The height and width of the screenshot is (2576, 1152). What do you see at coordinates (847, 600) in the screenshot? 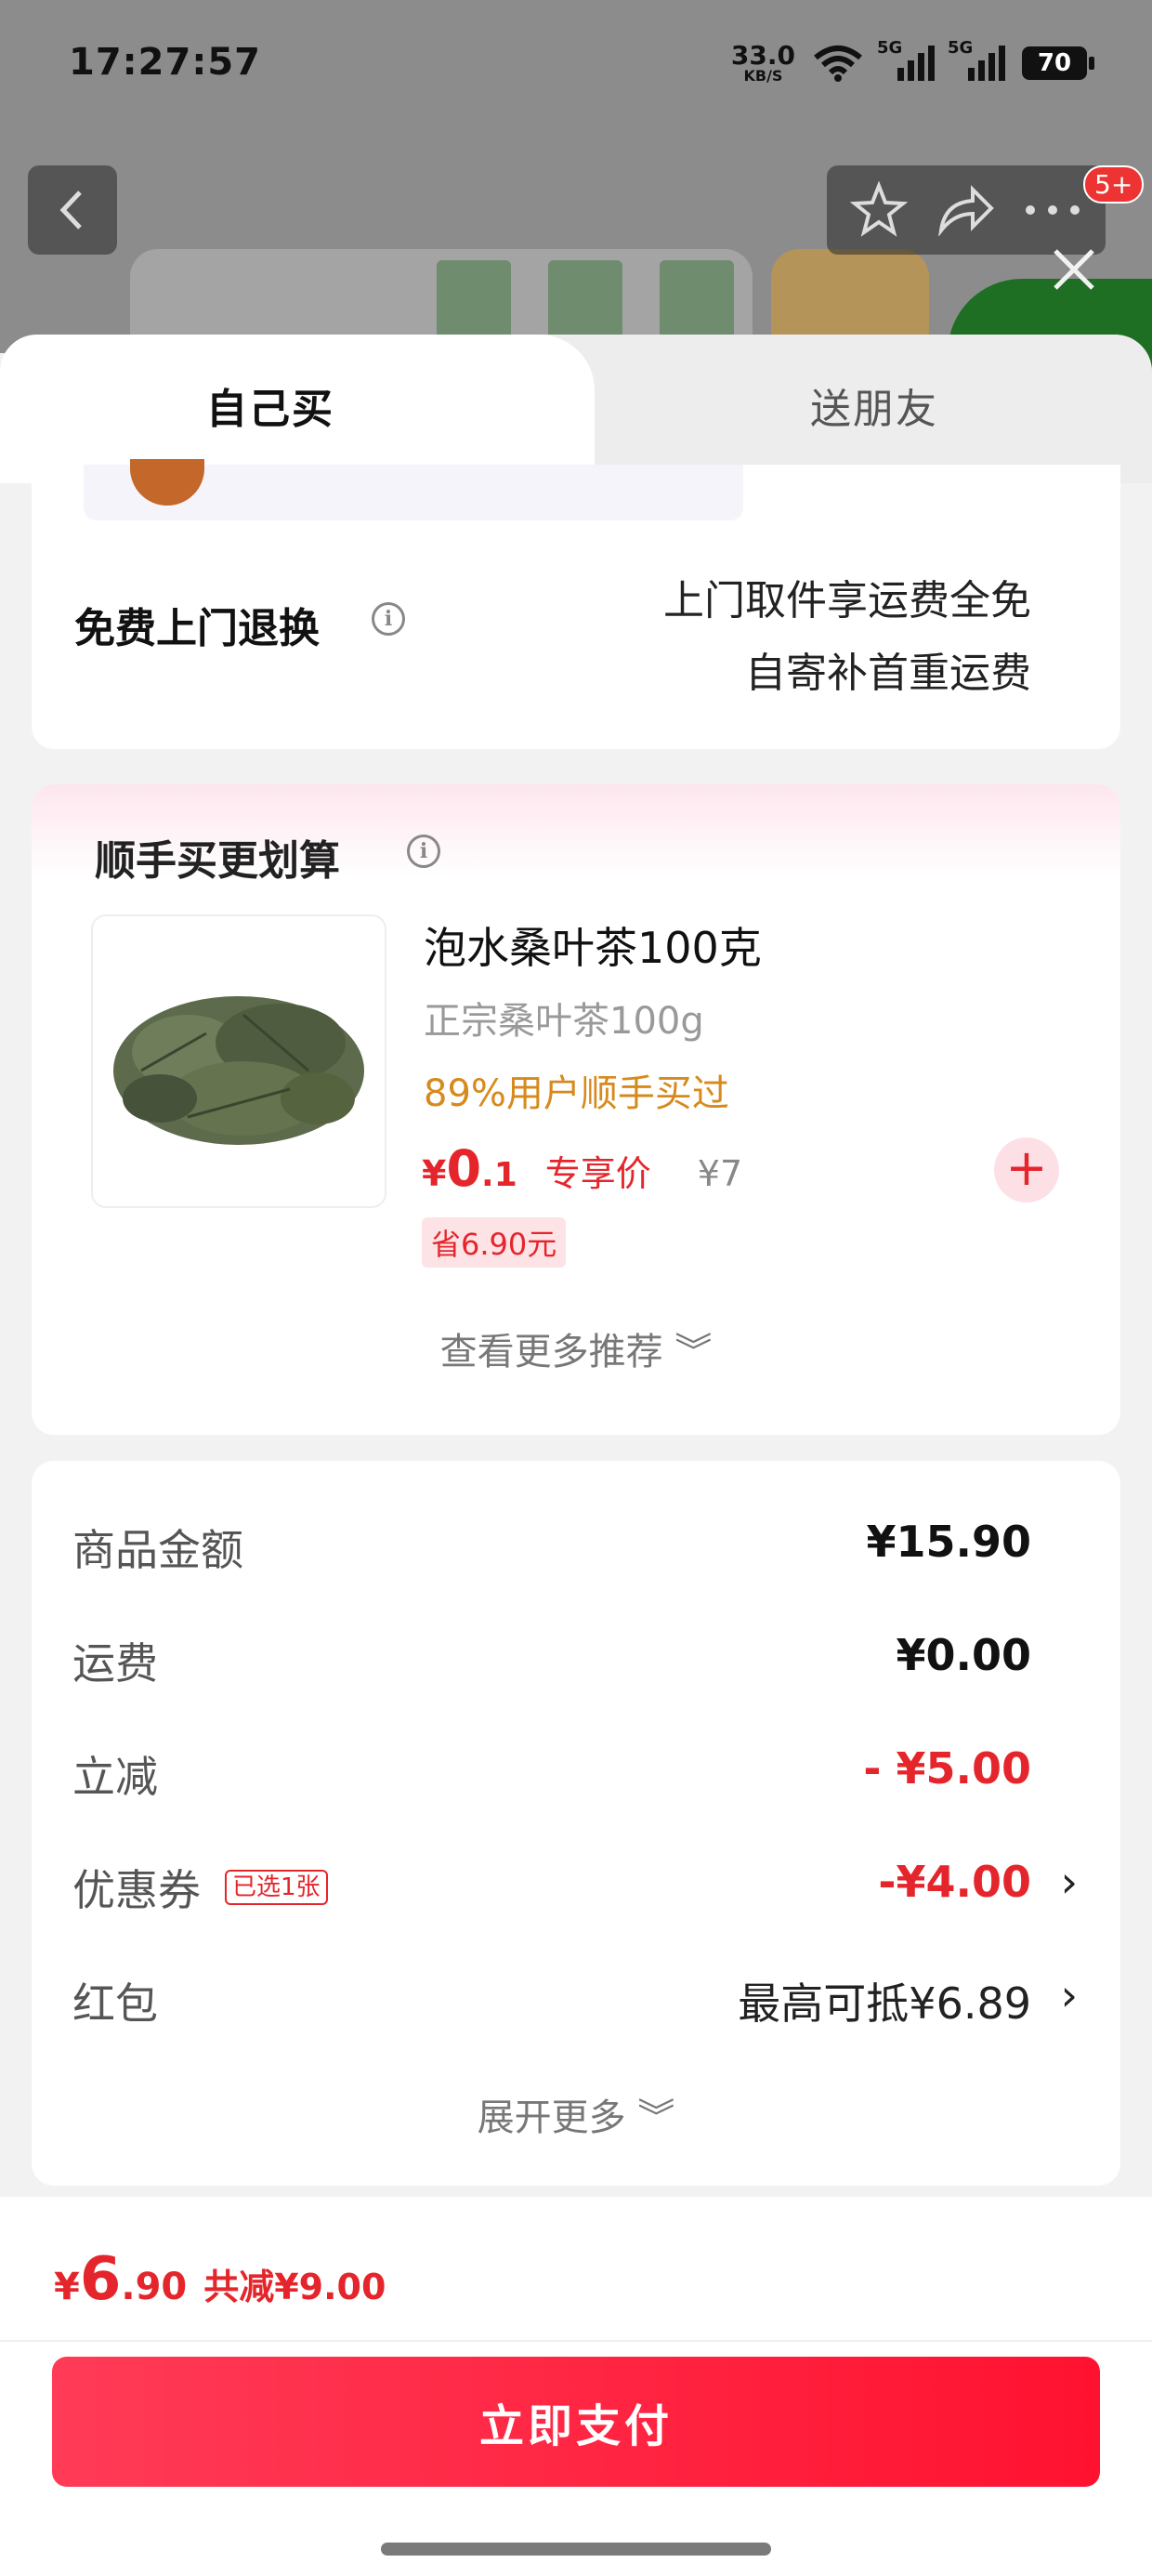
I see `returns-line-1: 上门取件享运费全免` at bounding box center [847, 600].